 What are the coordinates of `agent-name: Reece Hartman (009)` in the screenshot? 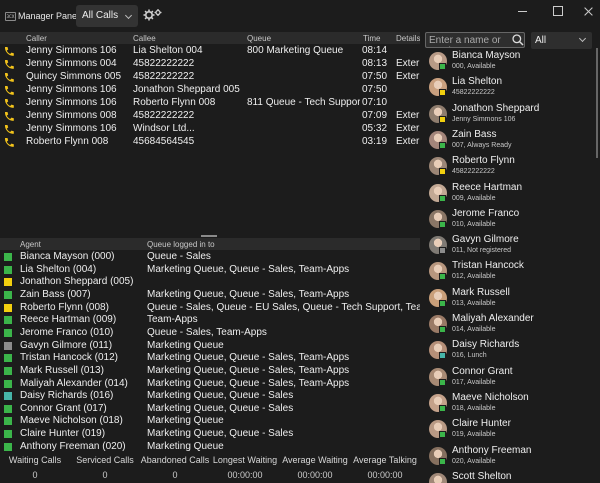 It's located at (68, 320).